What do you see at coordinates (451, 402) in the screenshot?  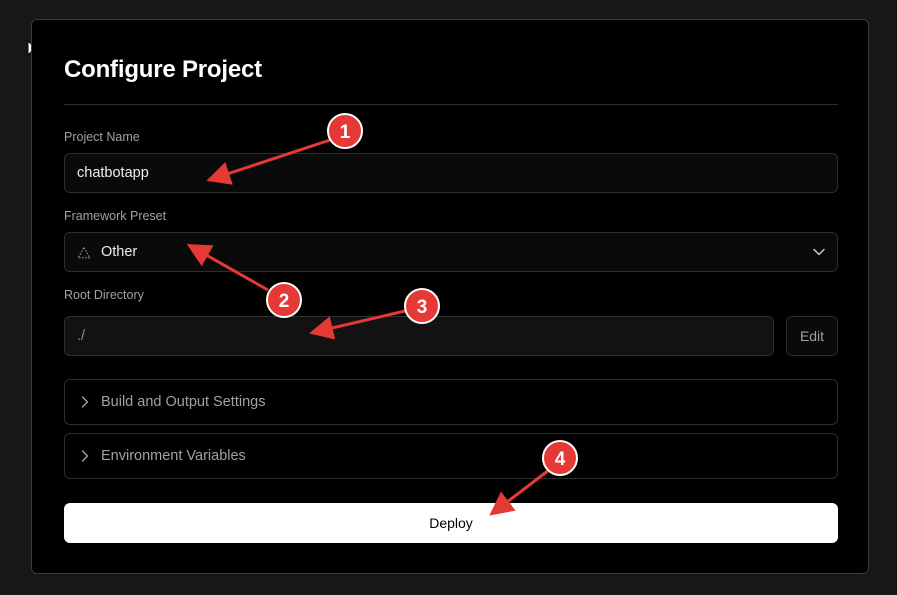 I see `build-output-settings-toggle: Build and Output Settings` at bounding box center [451, 402].